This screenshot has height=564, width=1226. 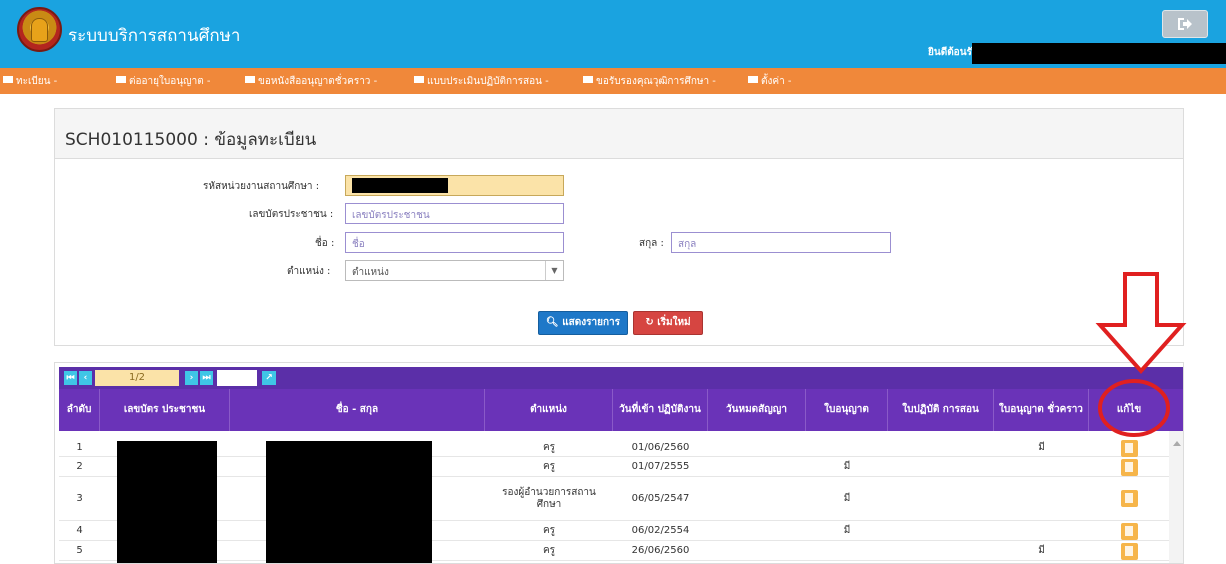 I want to click on col-name: ชื่อ - สกุล, so click(x=357, y=410).